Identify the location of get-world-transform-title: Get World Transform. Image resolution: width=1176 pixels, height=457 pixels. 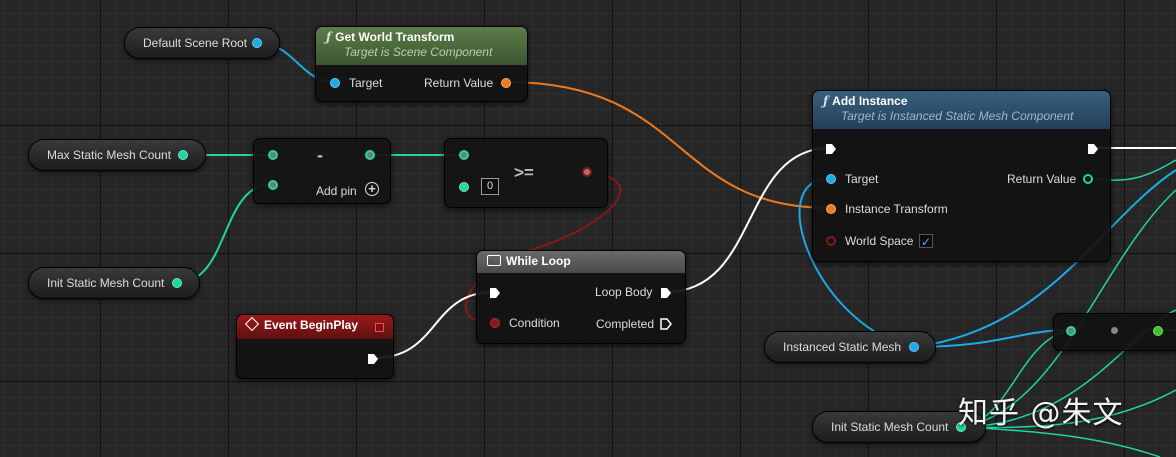
(395, 37).